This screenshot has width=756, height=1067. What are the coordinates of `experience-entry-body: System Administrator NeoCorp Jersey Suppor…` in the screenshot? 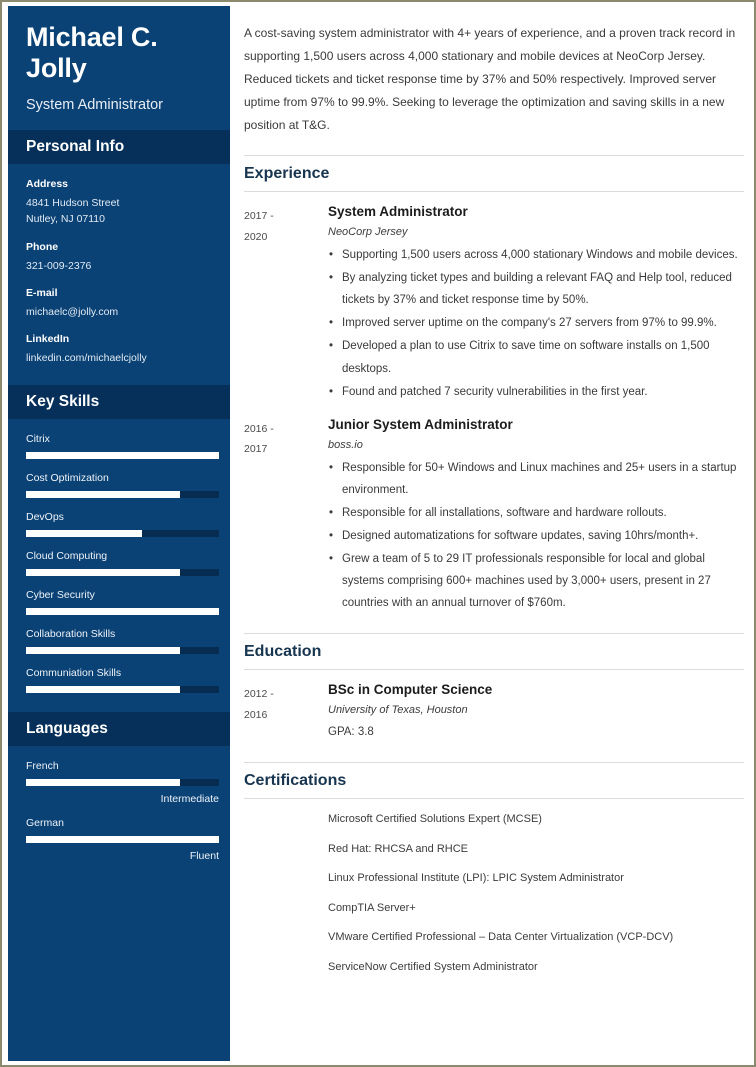 It's located at (536, 304).